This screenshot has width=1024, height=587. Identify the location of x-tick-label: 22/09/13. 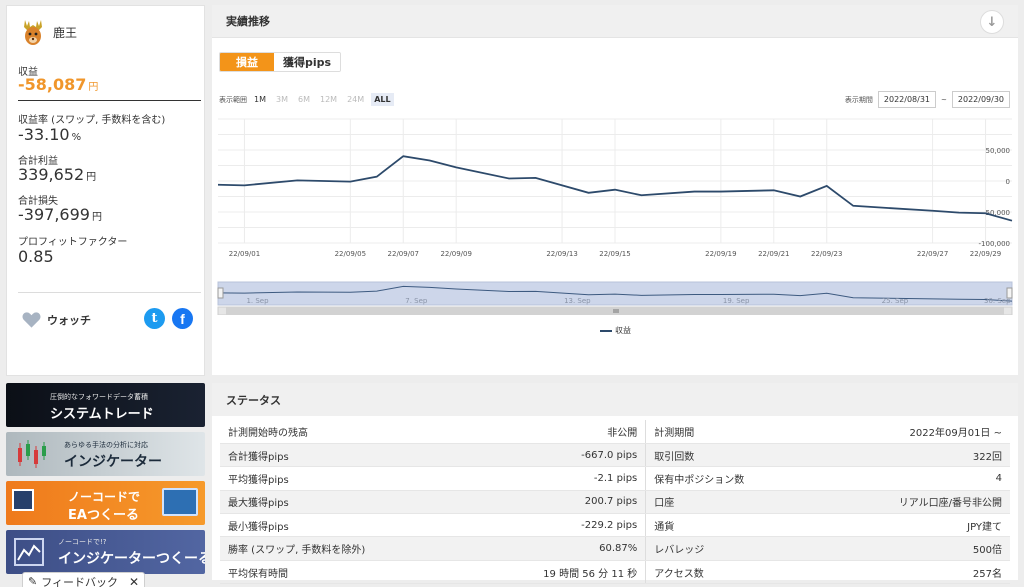
(561, 254).